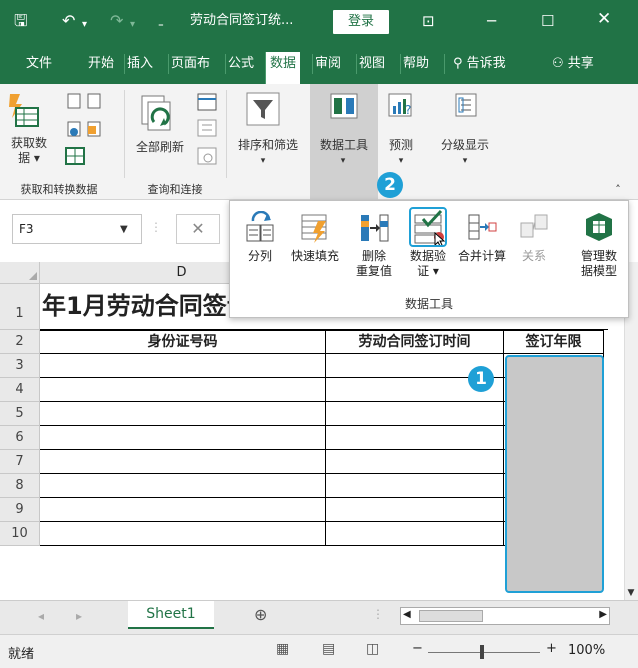 The height and width of the screenshot is (668, 638). Describe the element at coordinates (618, 189) in the screenshot. I see `collapse-ribbon-icon: ˄` at that location.